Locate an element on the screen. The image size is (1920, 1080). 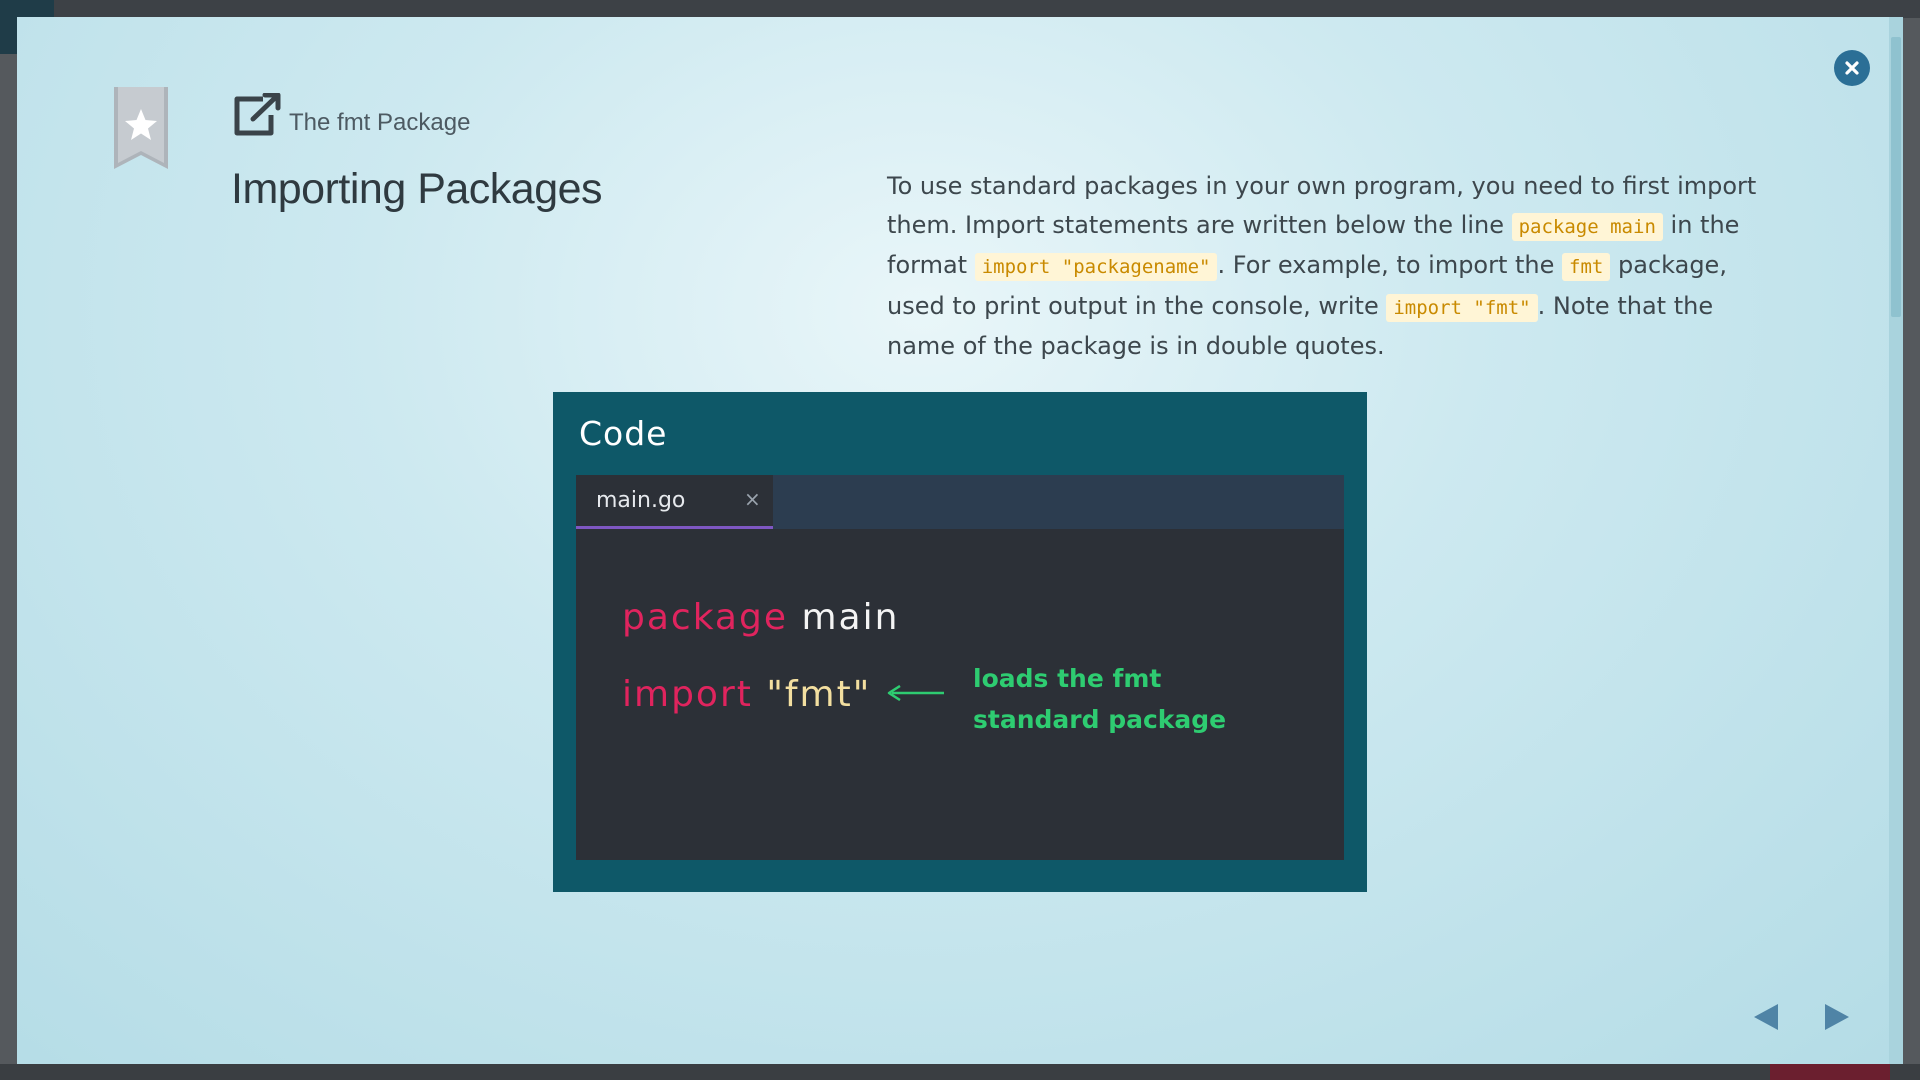
tab-main-go: main.go × is located at coordinates (674, 502).